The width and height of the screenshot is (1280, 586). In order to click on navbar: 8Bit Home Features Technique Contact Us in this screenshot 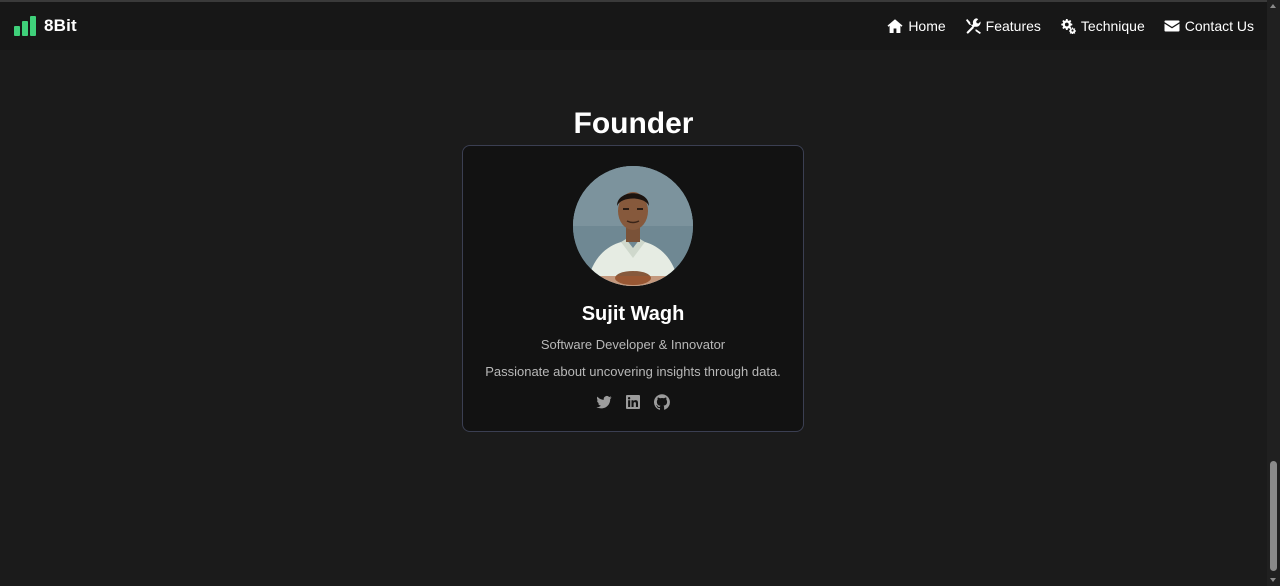, I will do `click(633, 26)`.